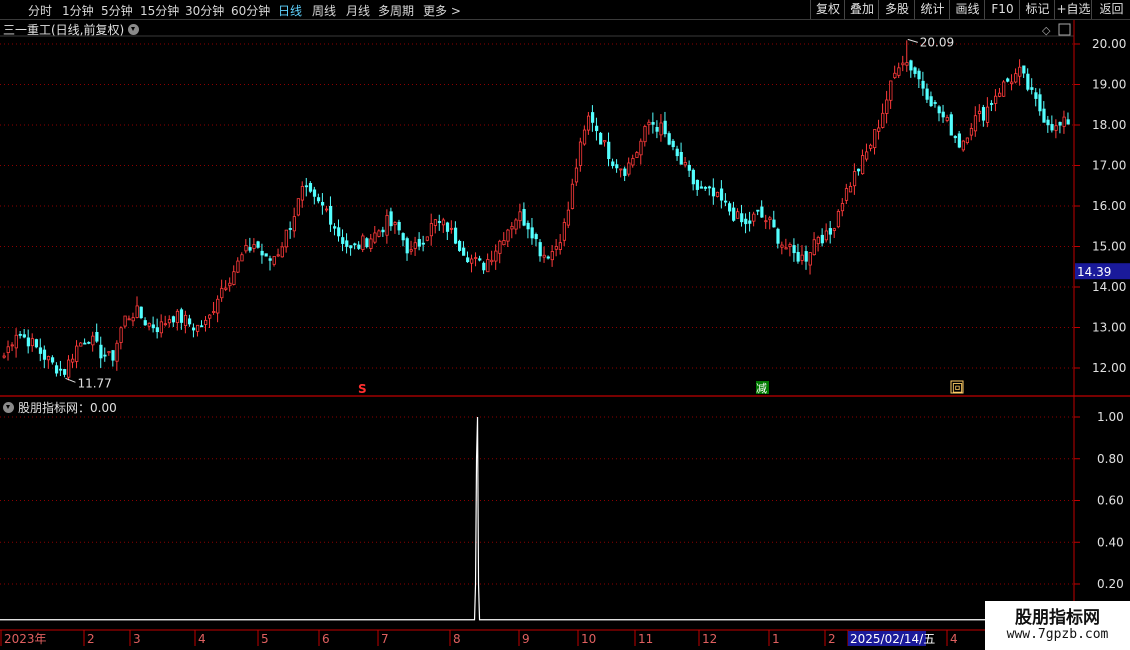  What do you see at coordinates (709, 639) in the screenshot?
I see `x-axis-label: 12` at bounding box center [709, 639].